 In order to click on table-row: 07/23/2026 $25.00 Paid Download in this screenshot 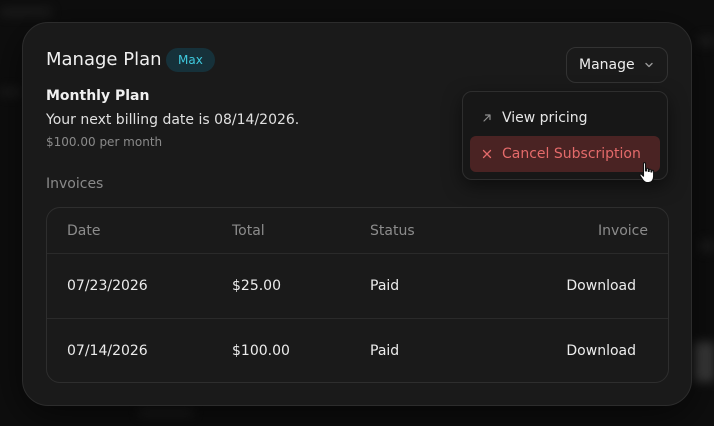, I will do `click(357, 285)`.